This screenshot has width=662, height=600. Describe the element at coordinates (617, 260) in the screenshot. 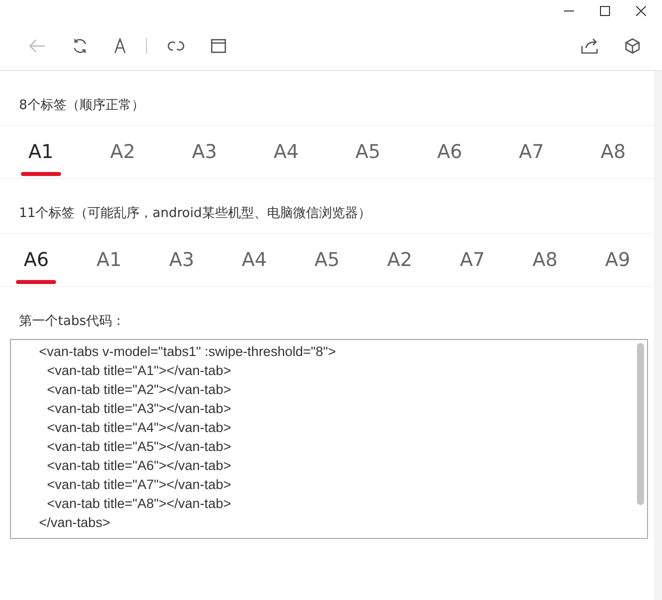

I see `tab: A9` at that location.